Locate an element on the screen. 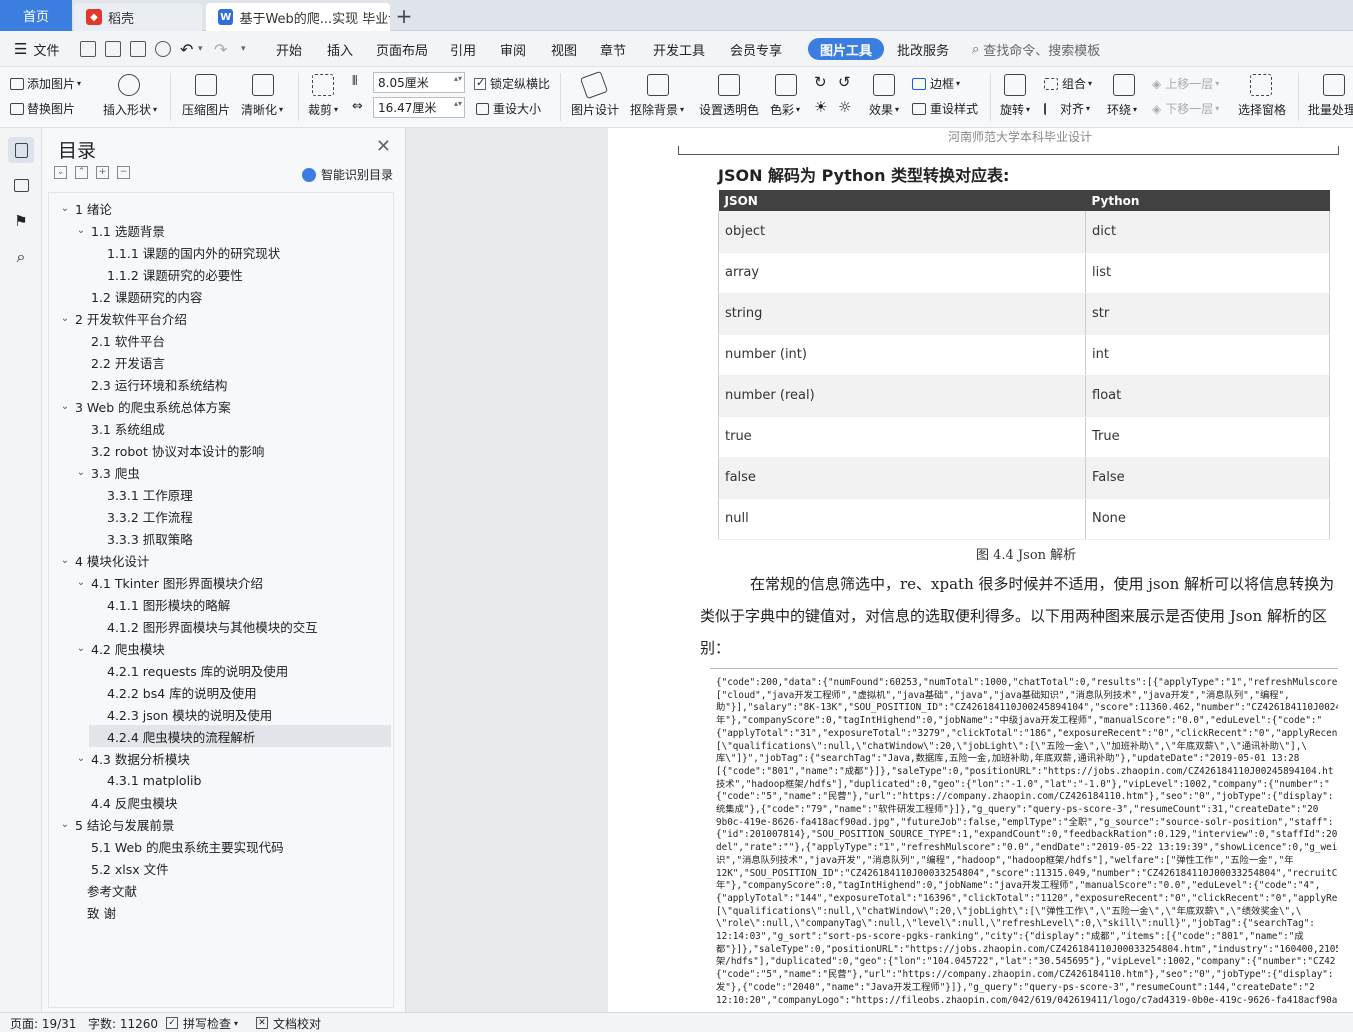  tab-docer: ◆ 稻壳 is located at coordinates (138, 17).